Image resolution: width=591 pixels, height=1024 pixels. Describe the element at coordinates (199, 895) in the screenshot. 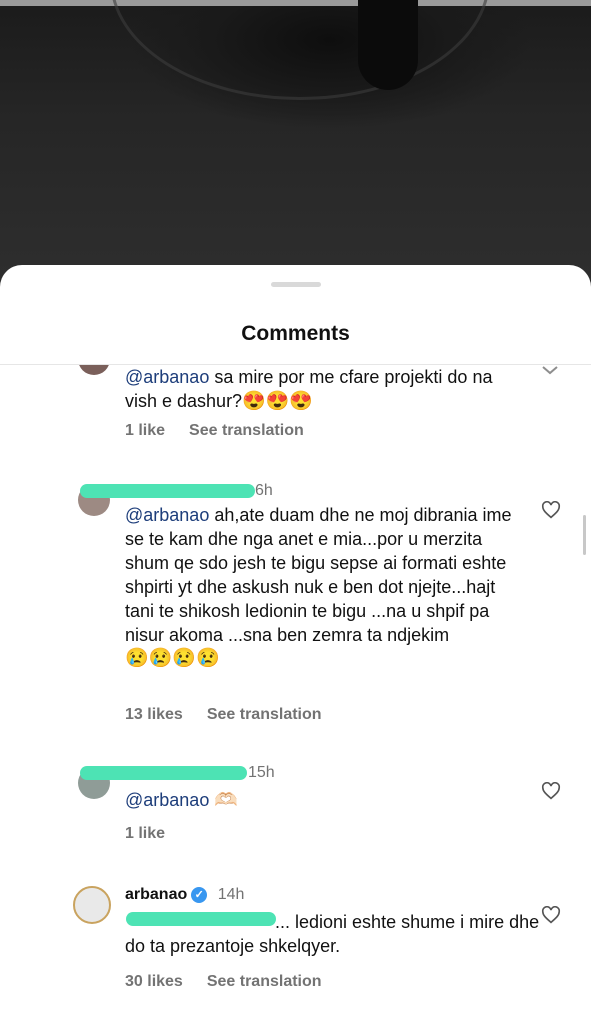

I see `verified-badge-icon: ✓` at that location.